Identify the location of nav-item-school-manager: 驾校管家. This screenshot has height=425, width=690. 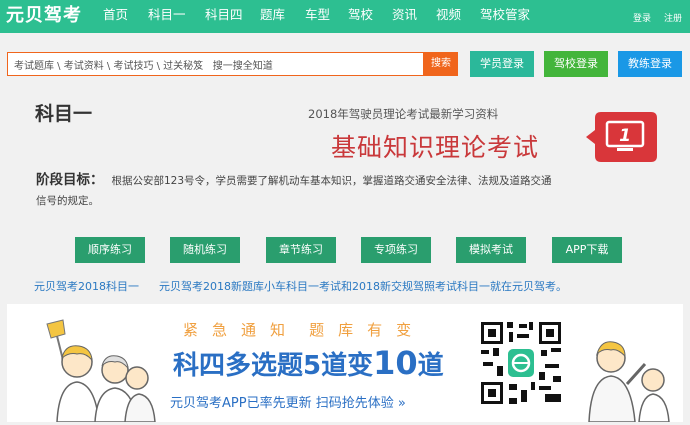
(505, 16).